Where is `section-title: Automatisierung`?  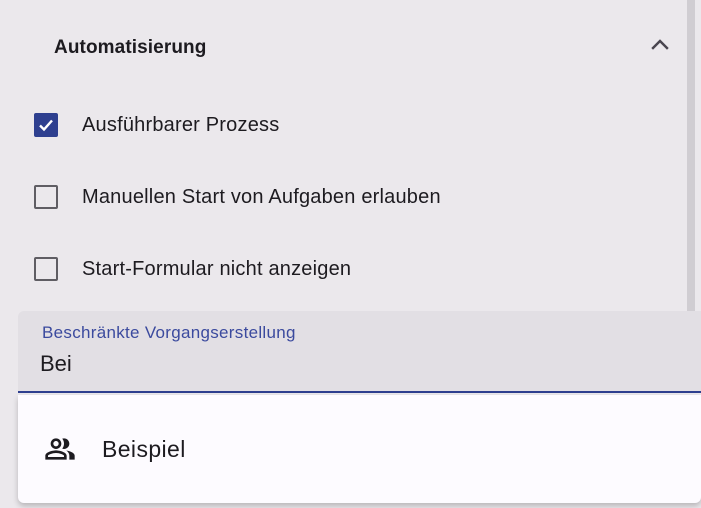 section-title: Automatisierung is located at coordinates (130, 47).